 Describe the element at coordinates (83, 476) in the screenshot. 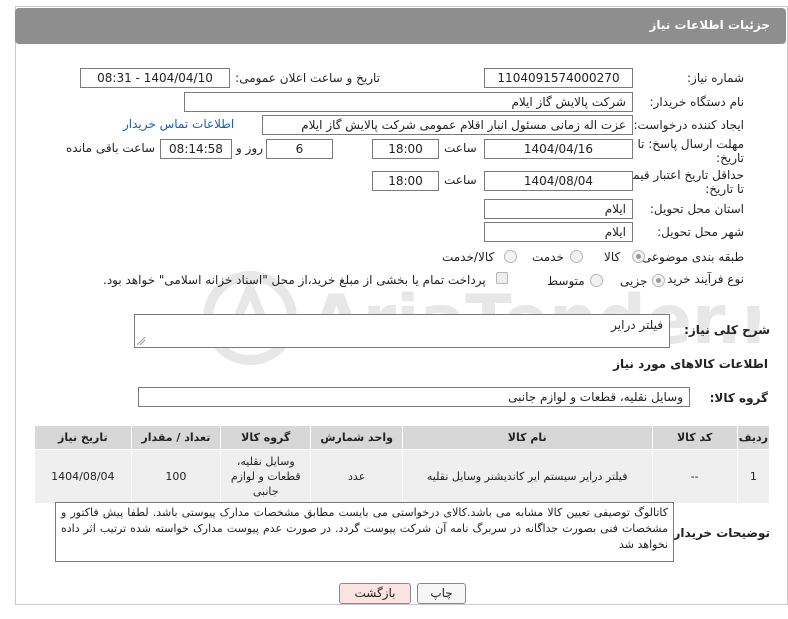

I see `cell-need-date: 1404/08/04` at that location.